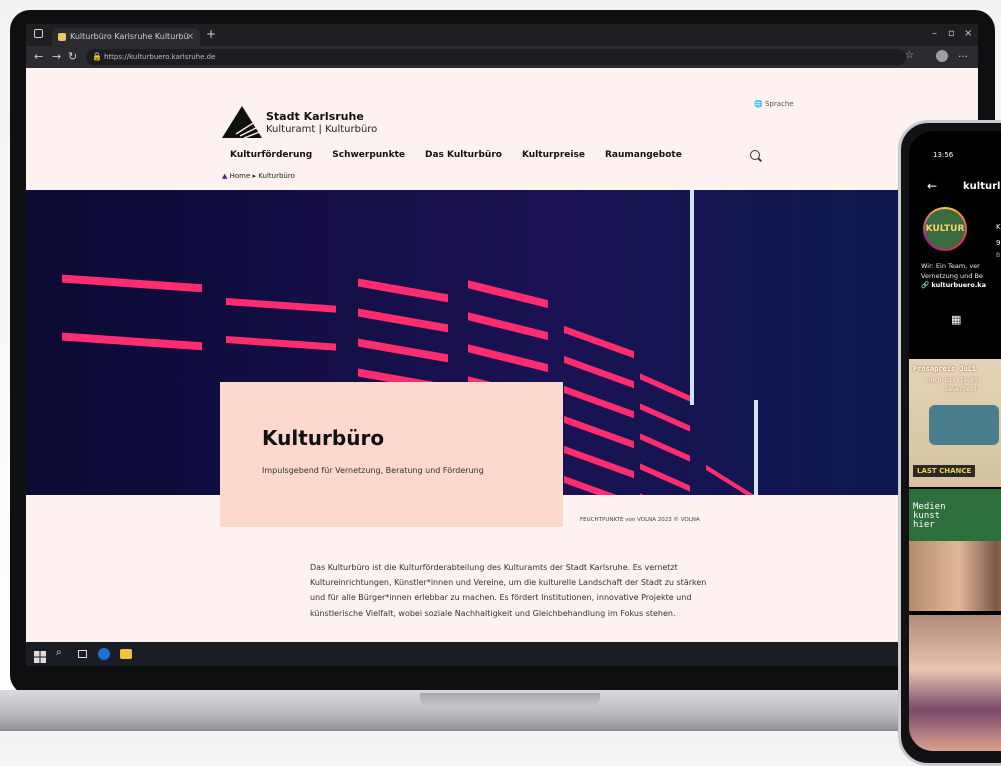  Describe the element at coordinates (956, 319) in the screenshot. I see `grid-view-icon: ▦` at that location.